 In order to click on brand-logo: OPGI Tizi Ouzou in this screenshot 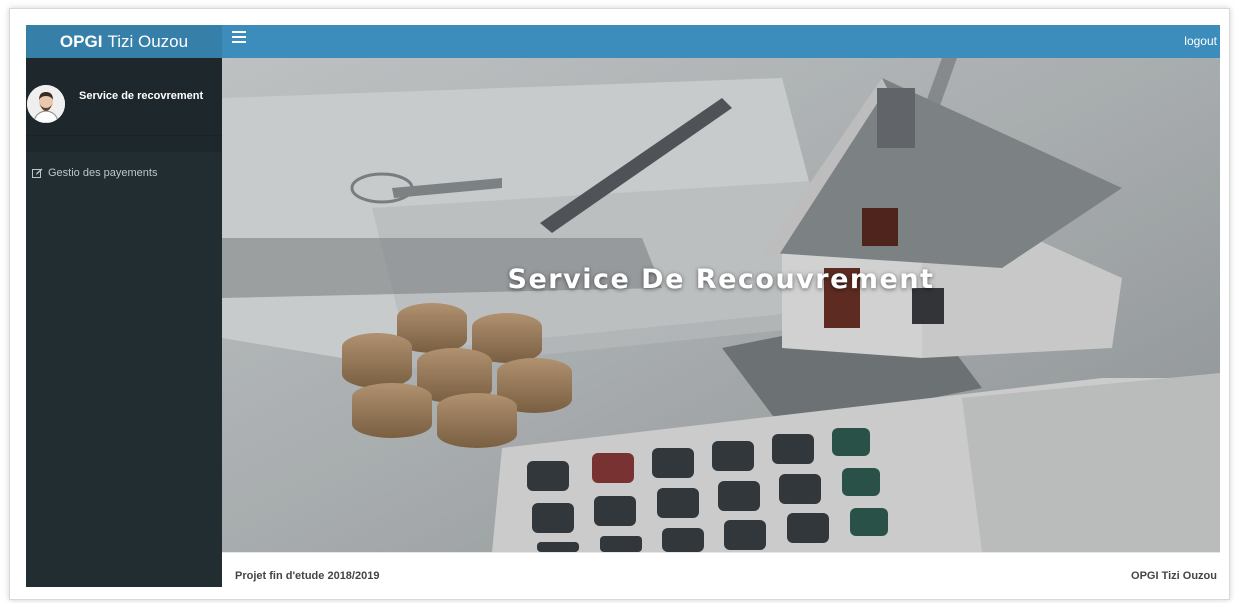, I will do `click(124, 41)`.